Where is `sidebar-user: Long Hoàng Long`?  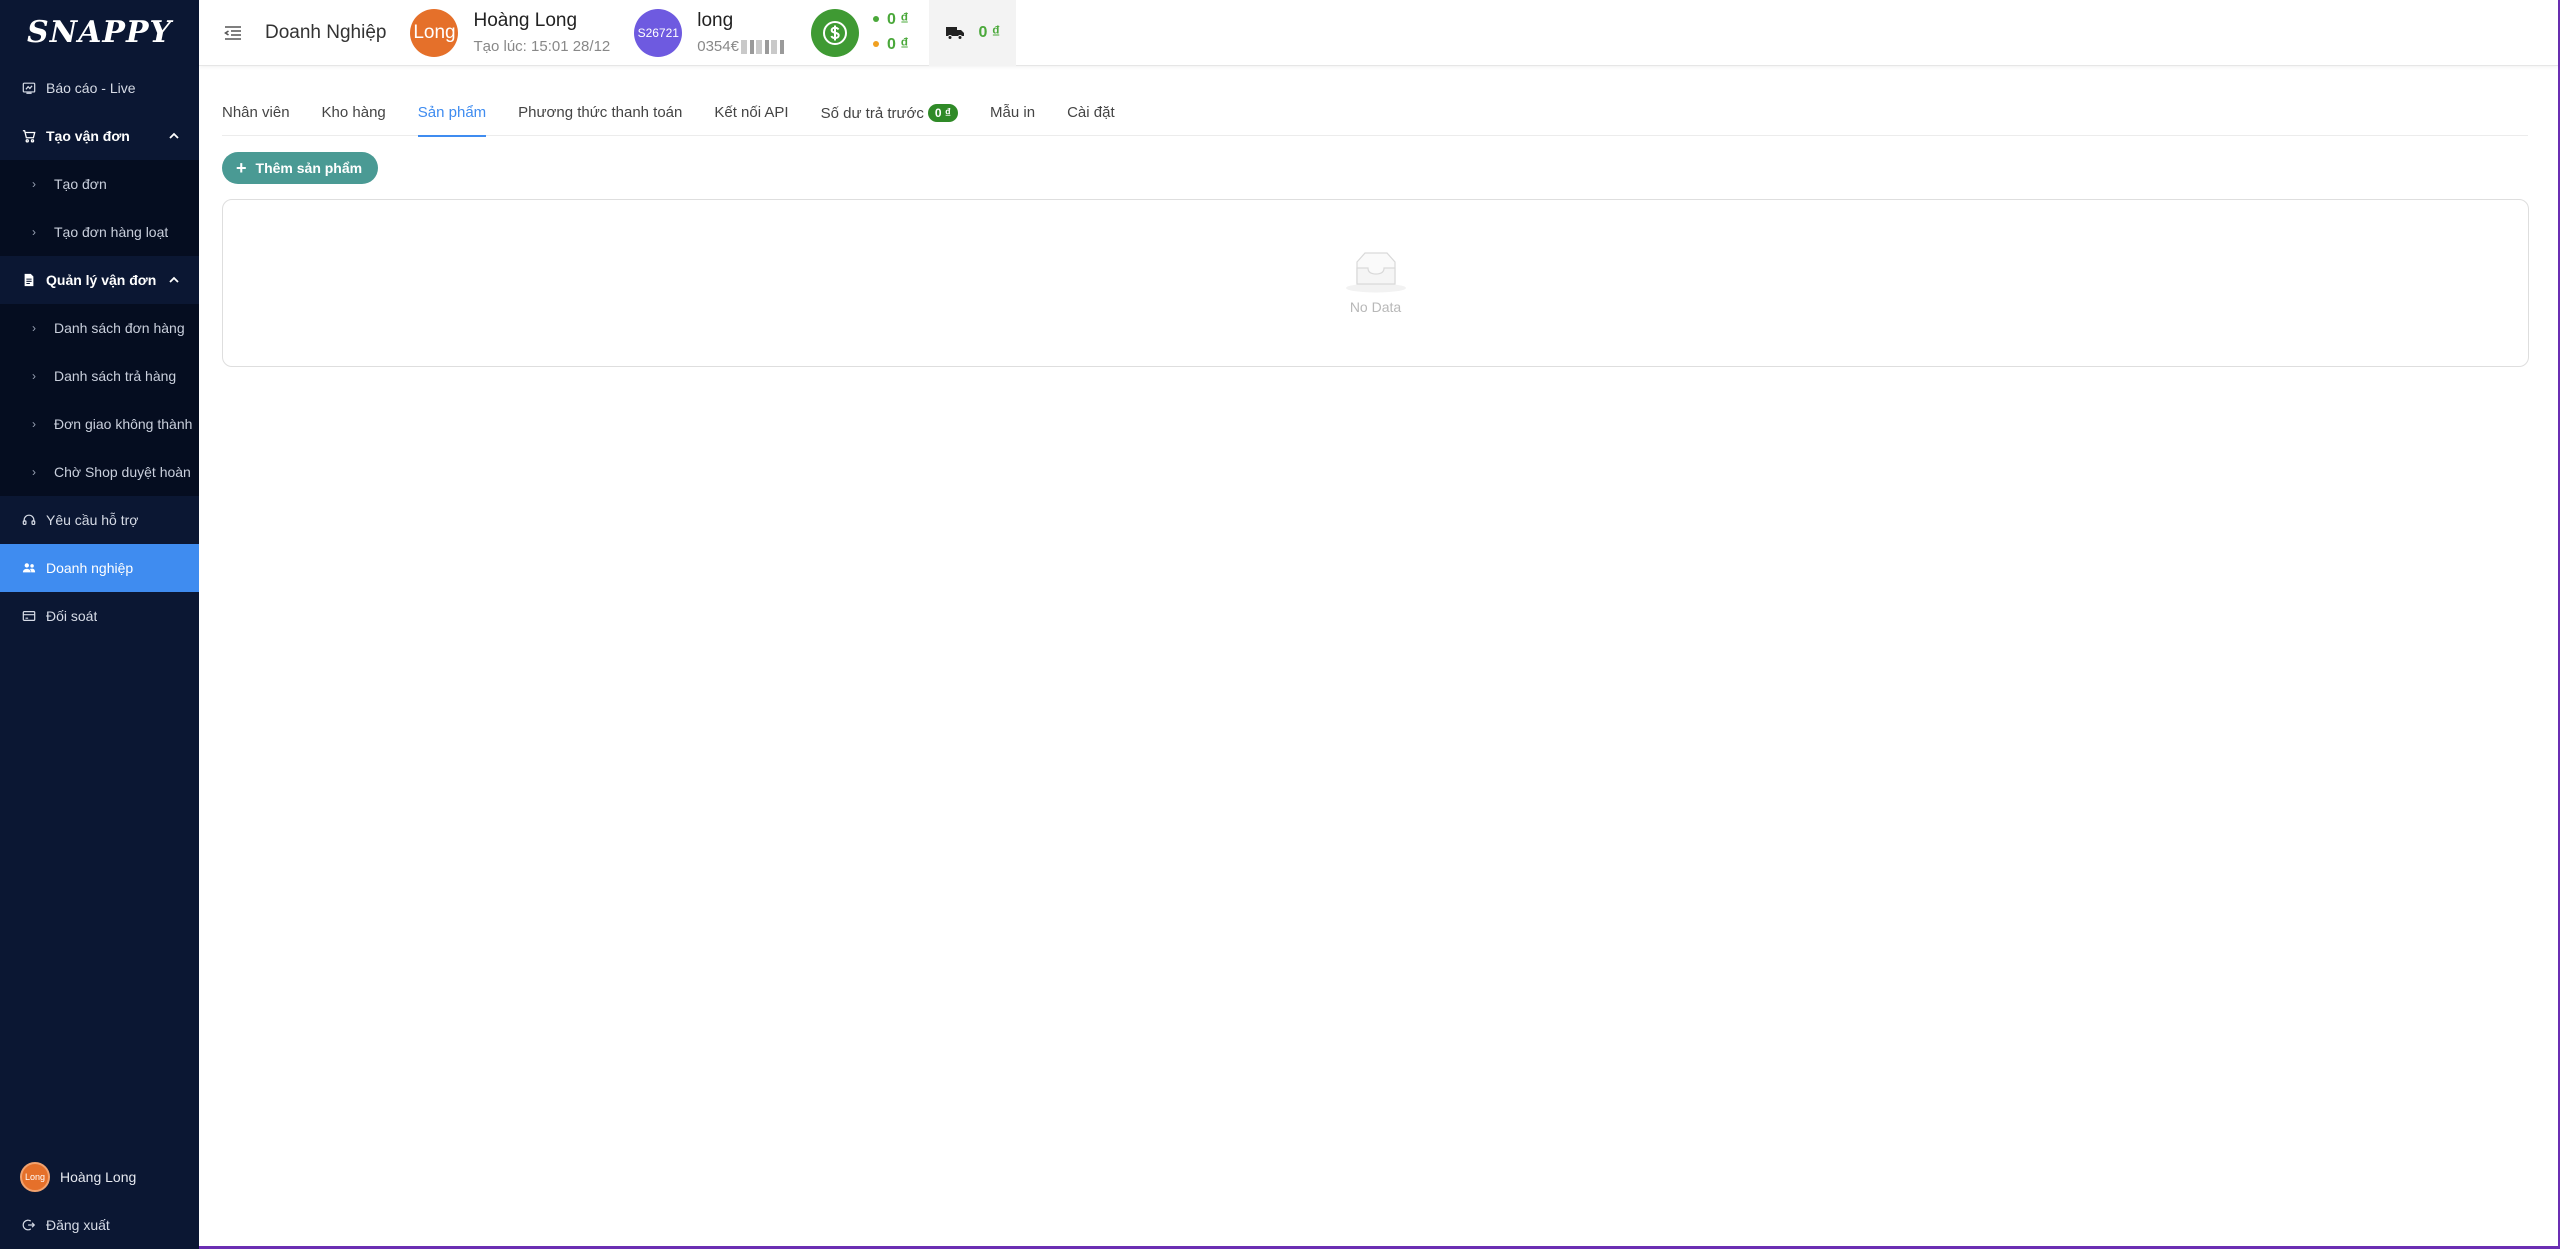 sidebar-user: Long Hoàng Long is located at coordinates (99, 1177).